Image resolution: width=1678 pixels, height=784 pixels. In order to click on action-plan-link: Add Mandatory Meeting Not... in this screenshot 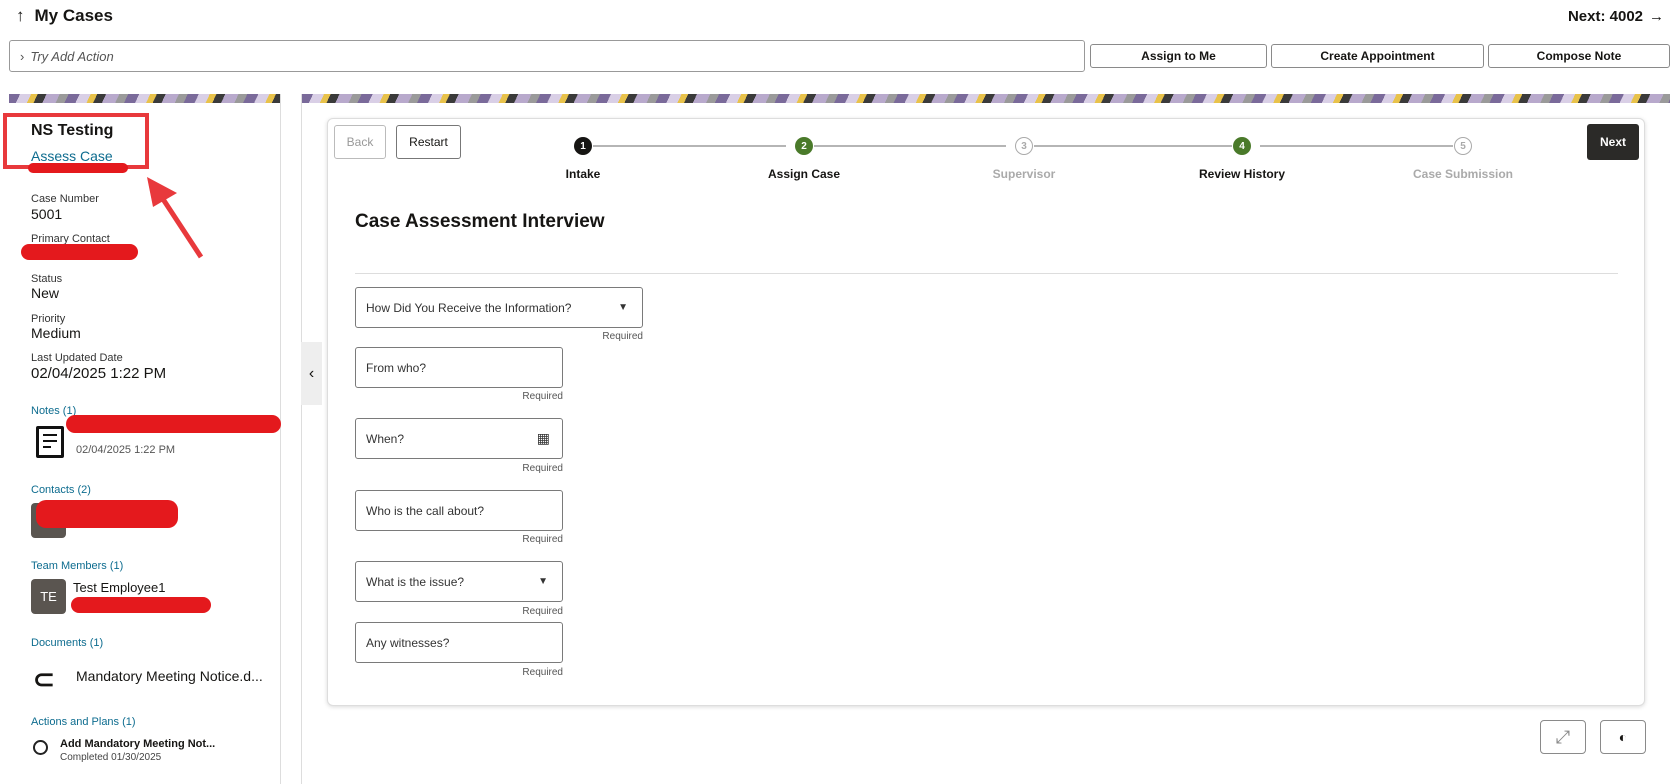, I will do `click(137, 744)`.